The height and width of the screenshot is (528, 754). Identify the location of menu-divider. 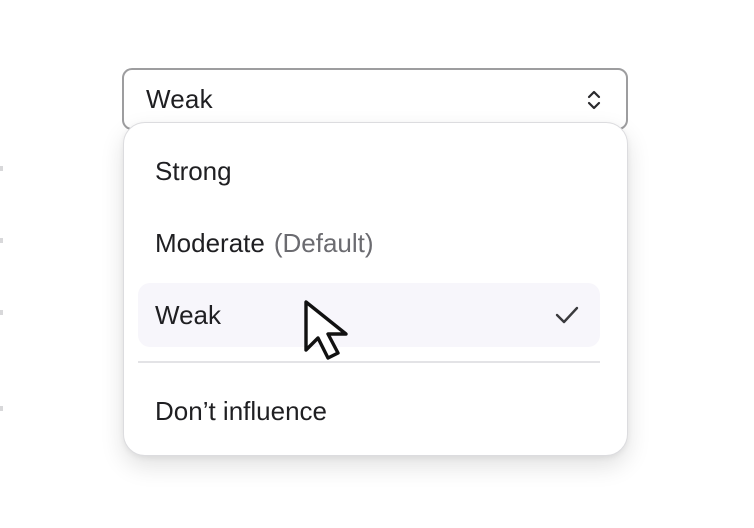
(369, 362).